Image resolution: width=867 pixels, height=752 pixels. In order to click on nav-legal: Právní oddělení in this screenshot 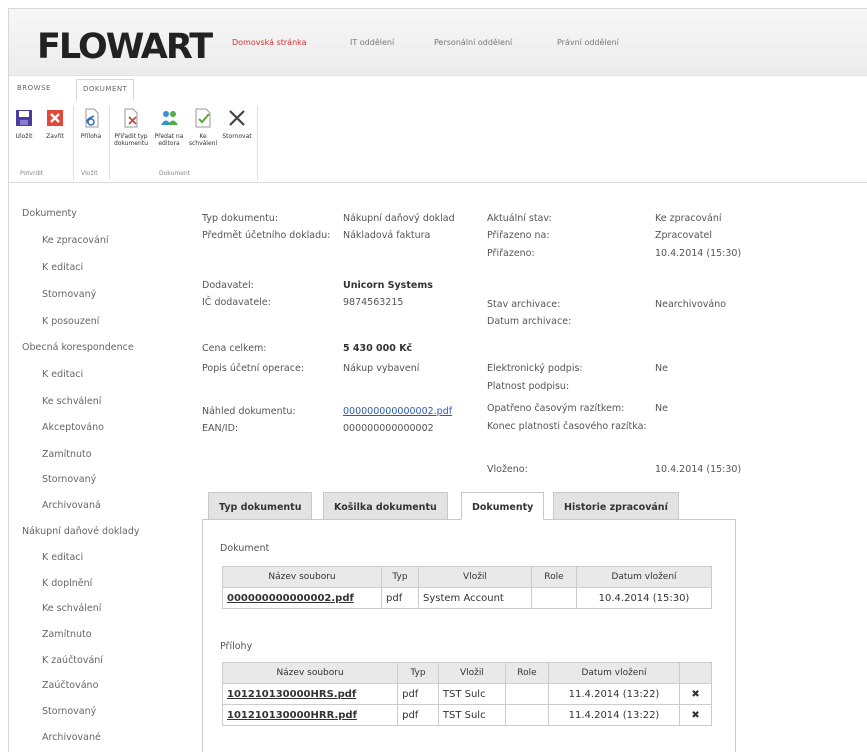, I will do `click(588, 42)`.